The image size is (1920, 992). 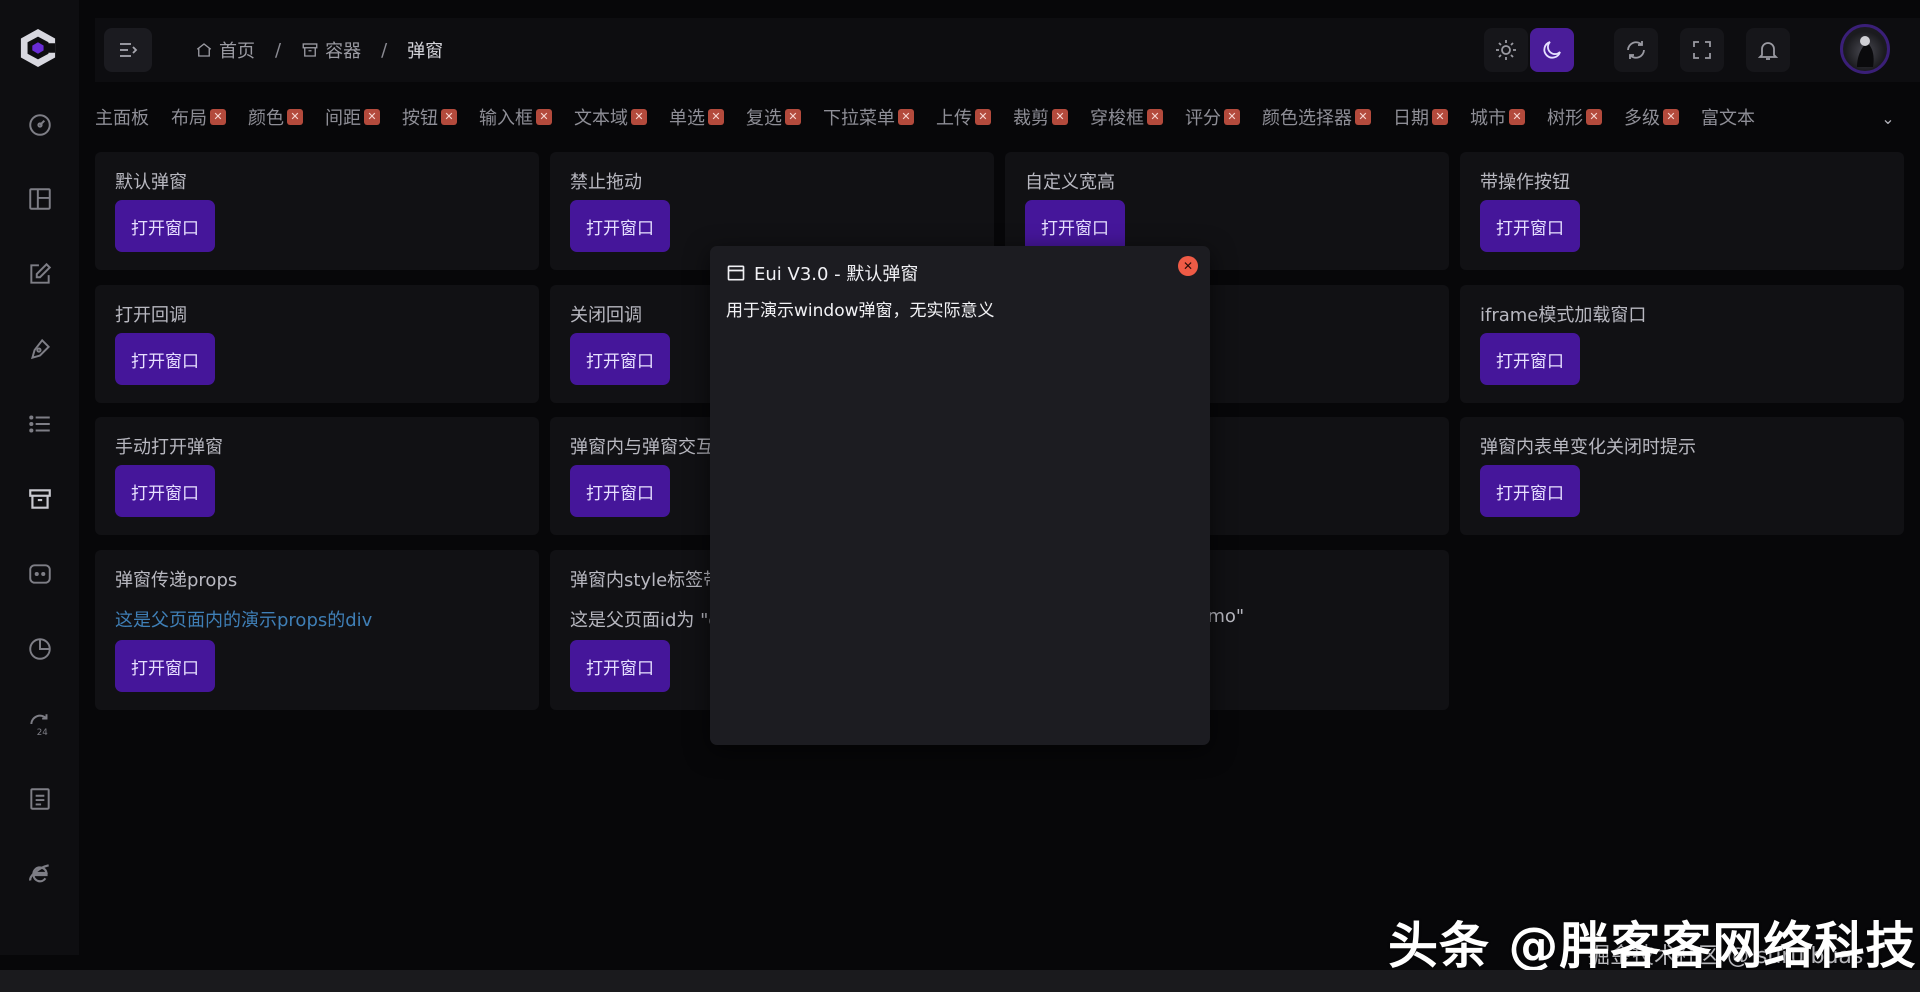 I want to click on tab-color: 颜色 ✕, so click(x=275, y=117).